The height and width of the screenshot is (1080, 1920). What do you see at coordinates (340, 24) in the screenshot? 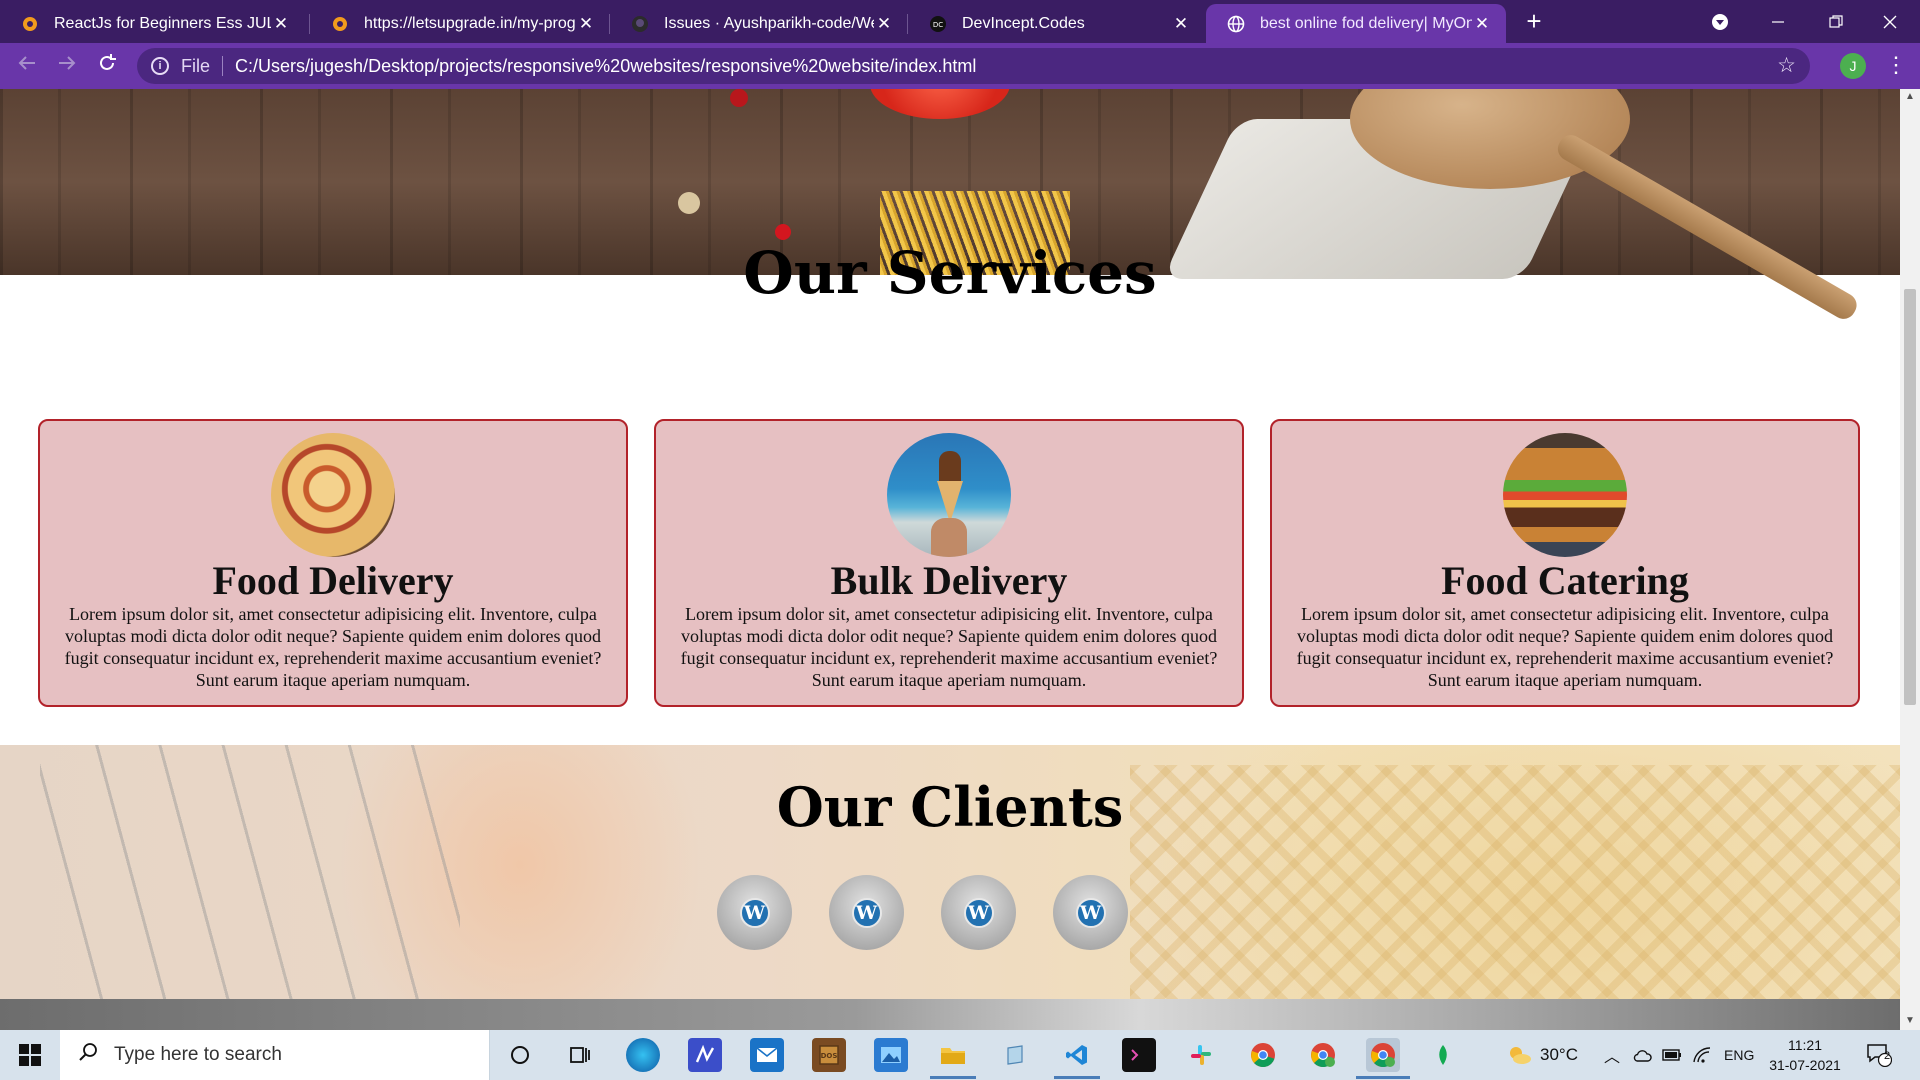
I see `letsupgrade-icon` at bounding box center [340, 24].